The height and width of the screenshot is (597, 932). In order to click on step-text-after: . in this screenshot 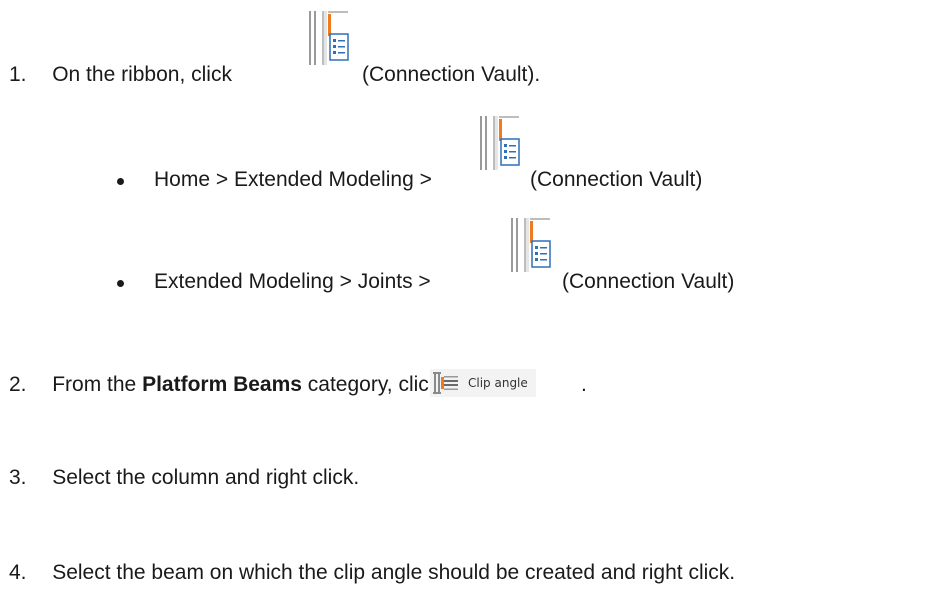, I will do `click(584, 384)`.